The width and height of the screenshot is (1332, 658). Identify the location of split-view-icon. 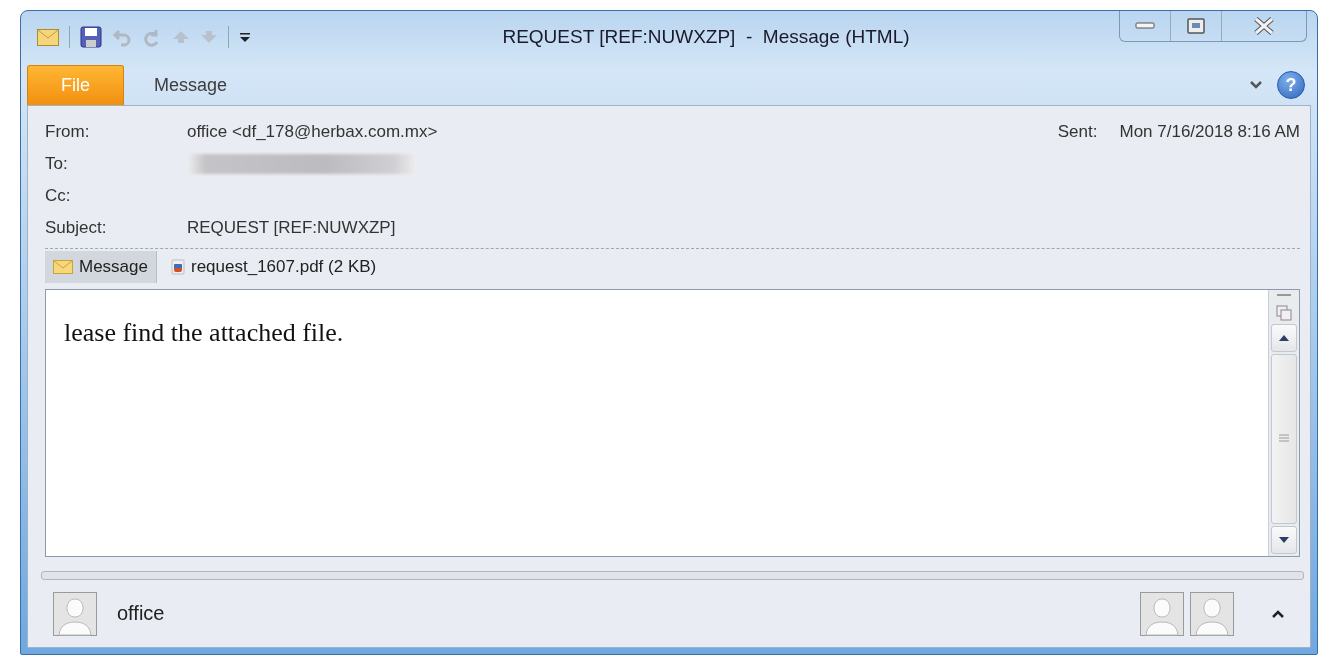
(1284, 307).